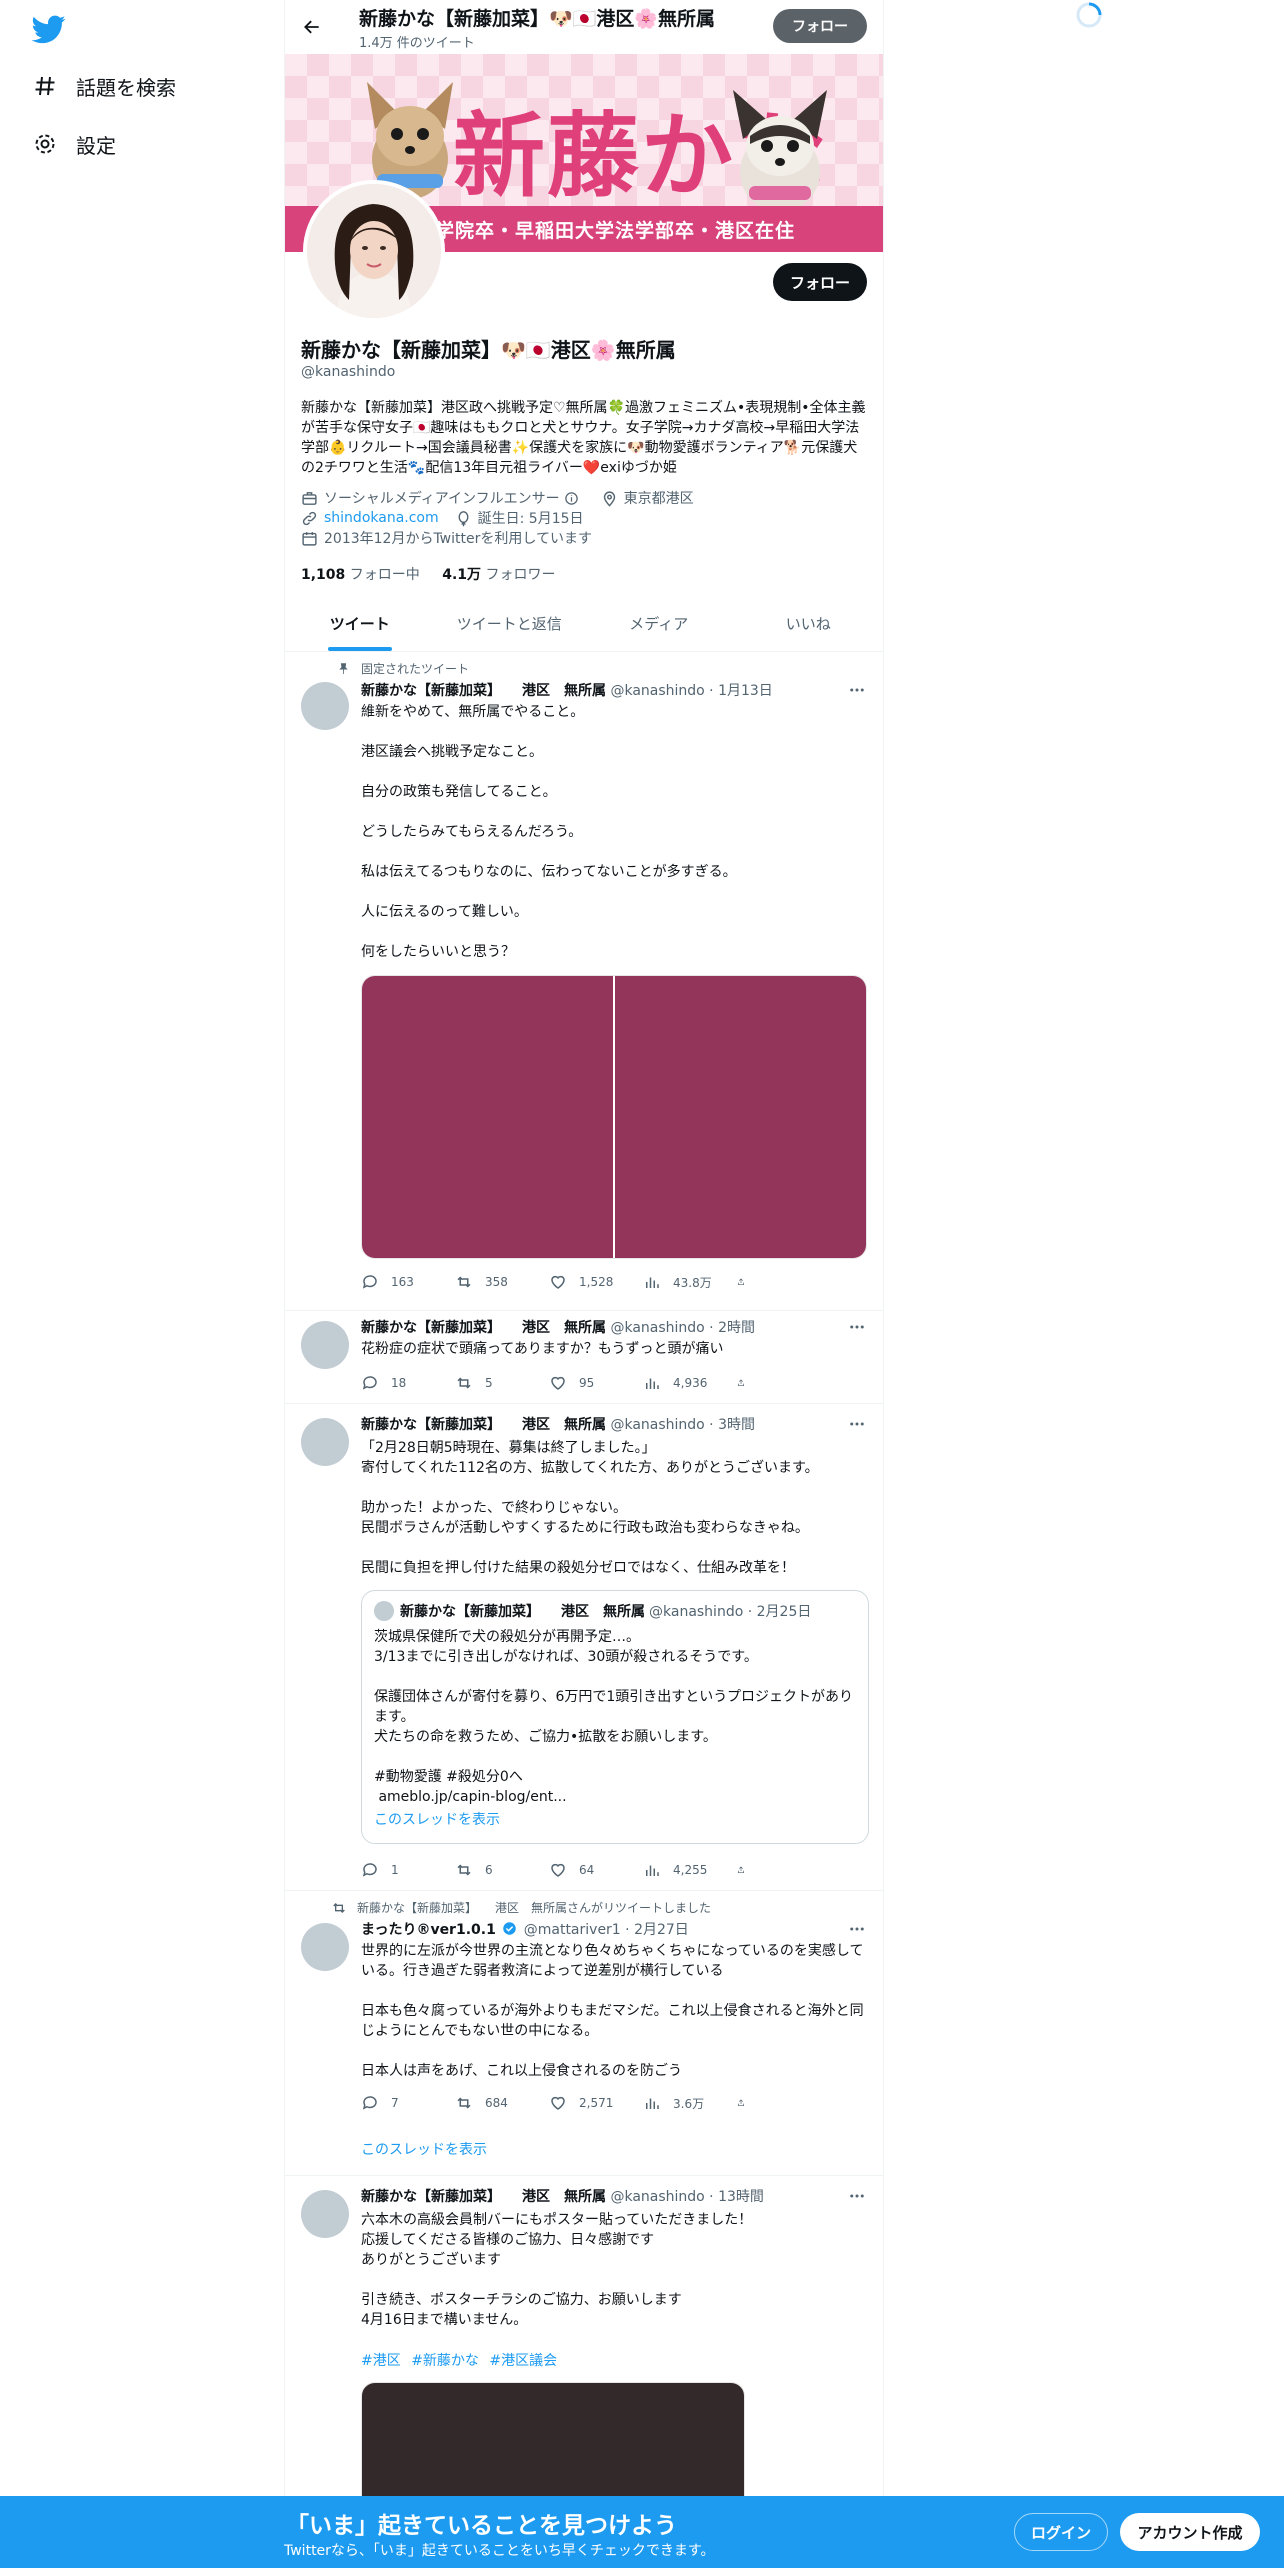 This screenshot has width=1284, height=2568. Describe the element at coordinates (523, 2361) in the screenshot. I see `hashtag-link: #港区議会` at that location.